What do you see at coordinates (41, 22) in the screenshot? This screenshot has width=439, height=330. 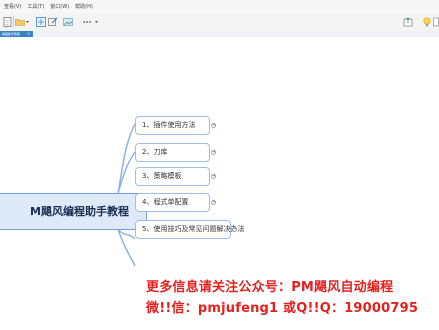 I see `mindmap-style-icon` at bounding box center [41, 22].